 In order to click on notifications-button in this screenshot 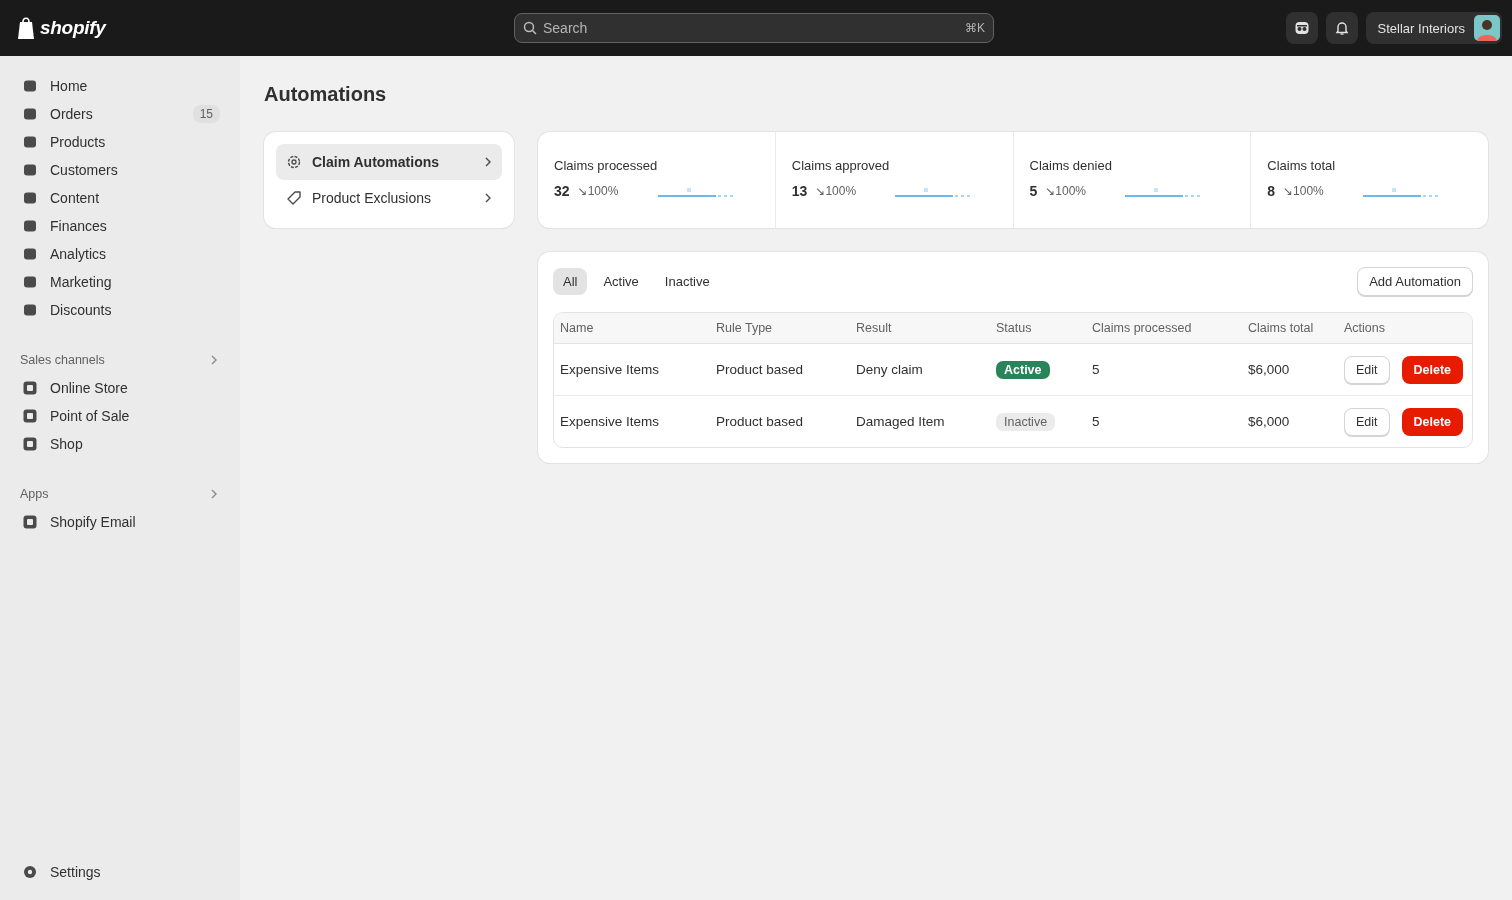, I will do `click(1341, 28)`.